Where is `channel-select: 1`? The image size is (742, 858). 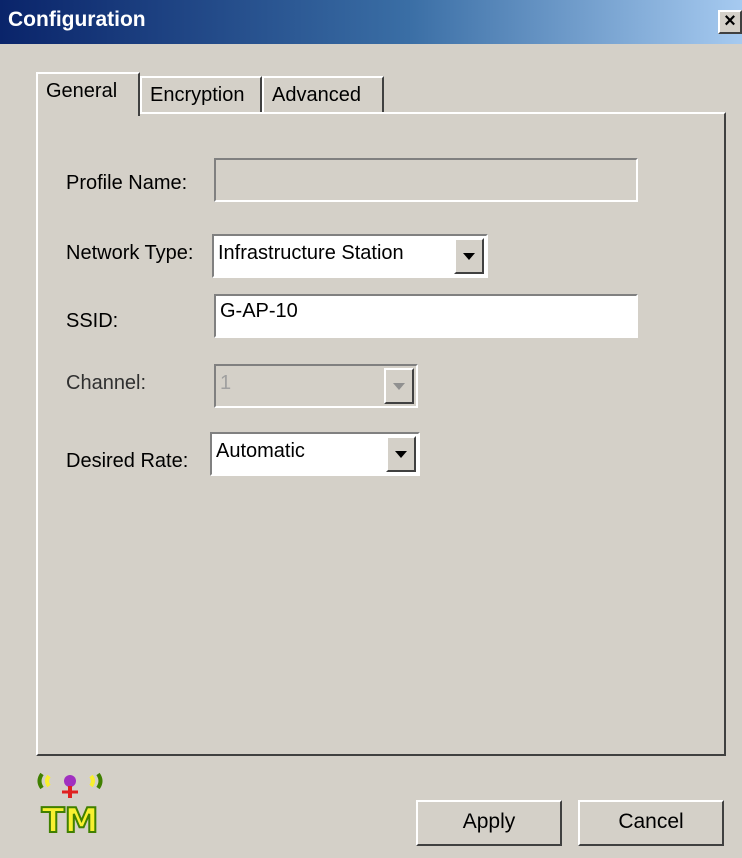
channel-select: 1 is located at coordinates (316, 386).